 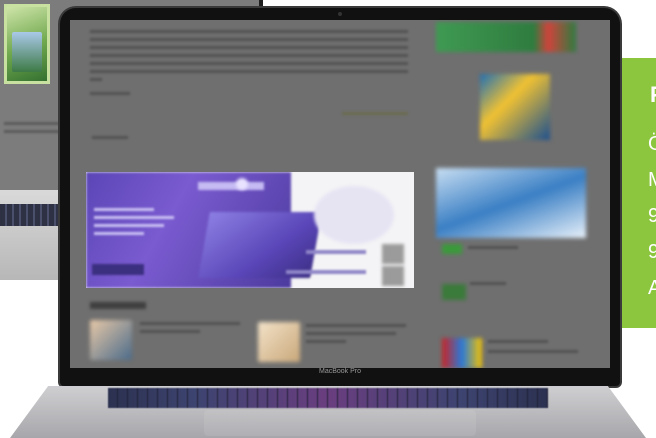 What do you see at coordinates (242, 184) in the screenshot?
I see `banner-logo-icon` at bounding box center [242, 184].